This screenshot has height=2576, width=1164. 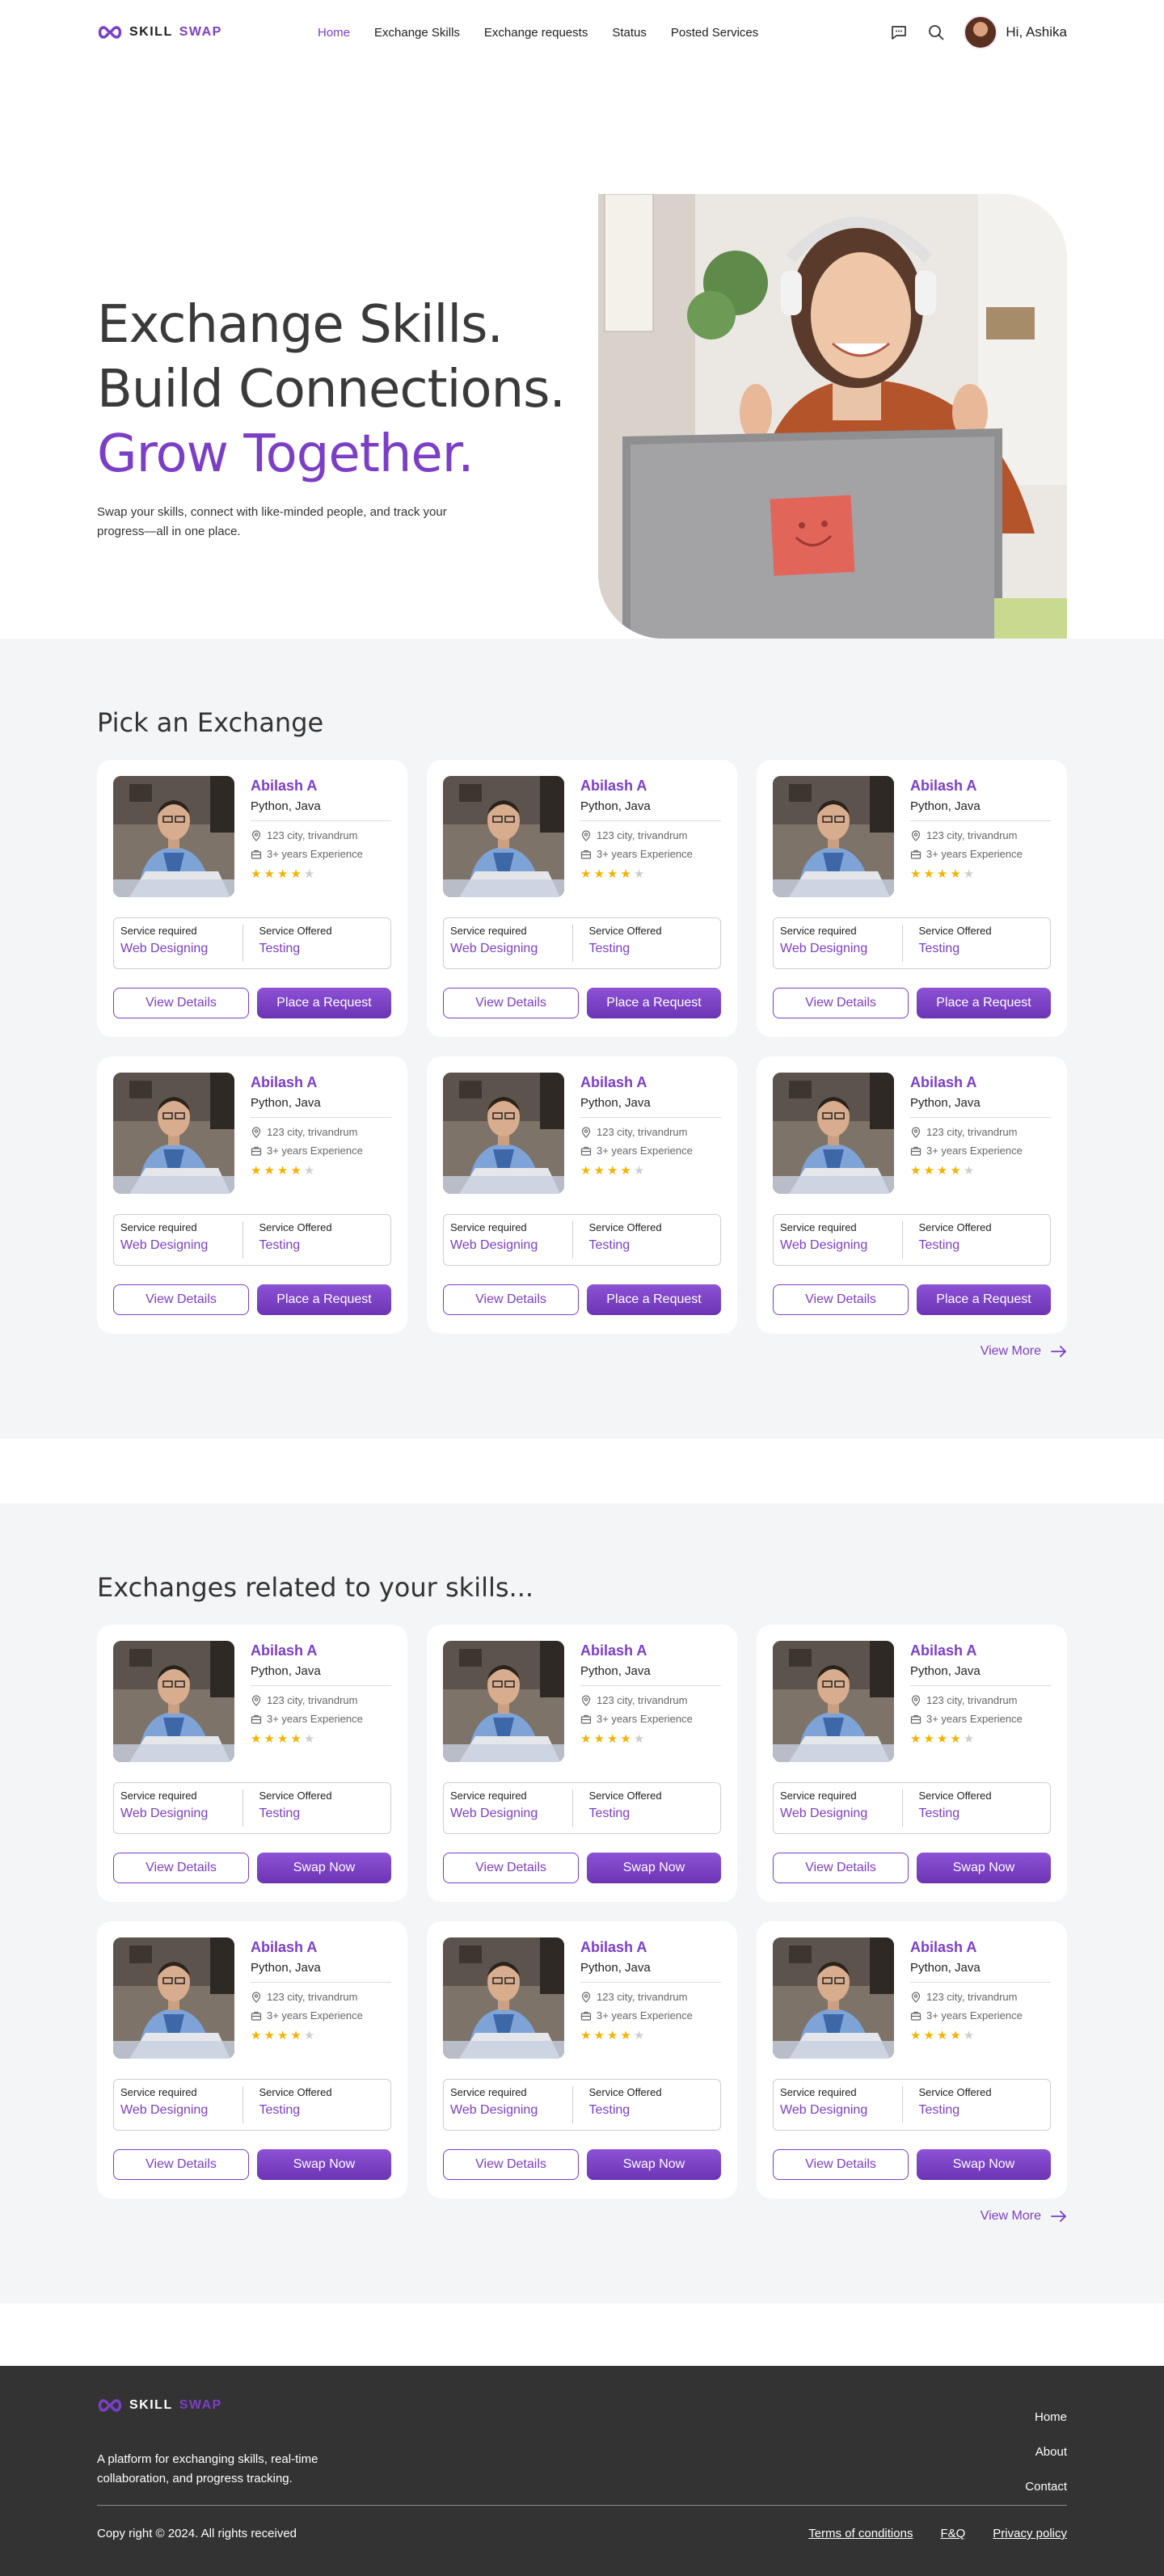 I want to click on footer-logo: SKILL SWAP, so click(x=159, y=2406).